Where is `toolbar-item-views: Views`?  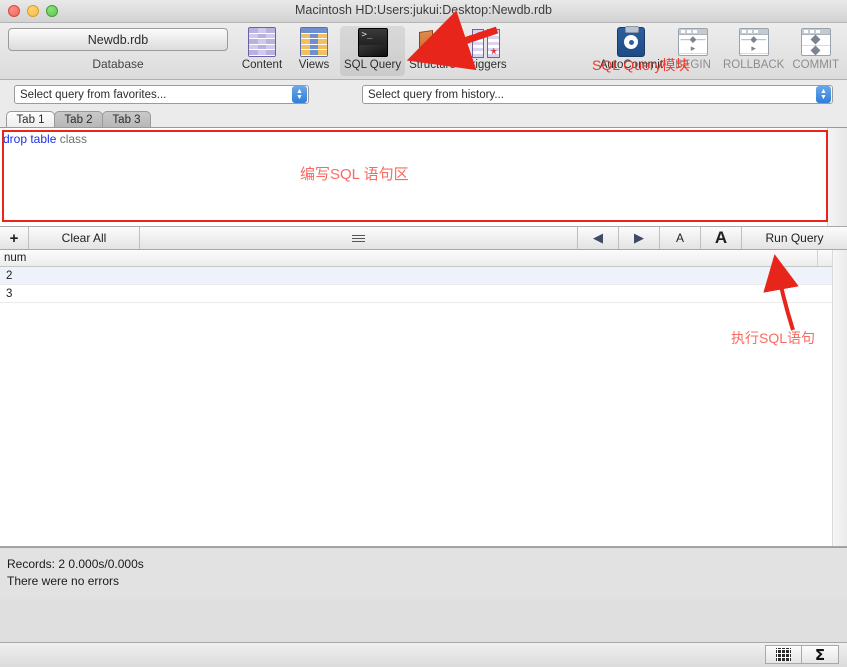
toolbar-item-views: Views is located at coordinates (314, 51).